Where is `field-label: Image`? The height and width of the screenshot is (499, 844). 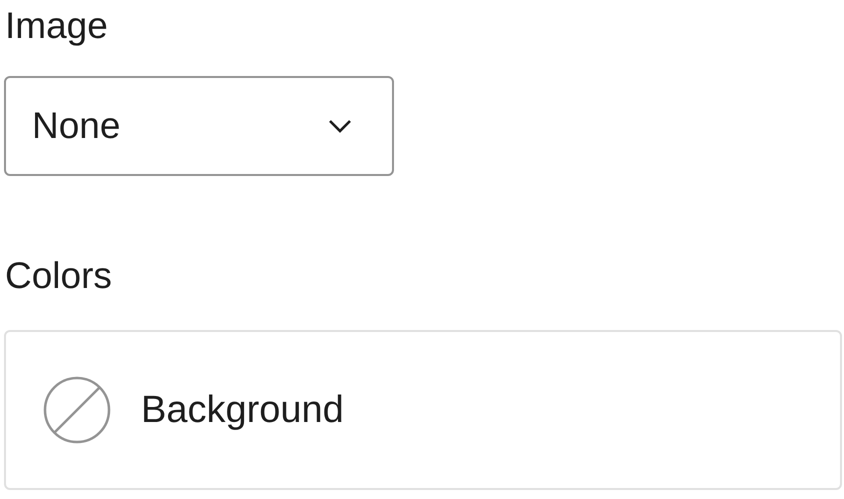
field-label: Image is located at coordinates (57, 26).